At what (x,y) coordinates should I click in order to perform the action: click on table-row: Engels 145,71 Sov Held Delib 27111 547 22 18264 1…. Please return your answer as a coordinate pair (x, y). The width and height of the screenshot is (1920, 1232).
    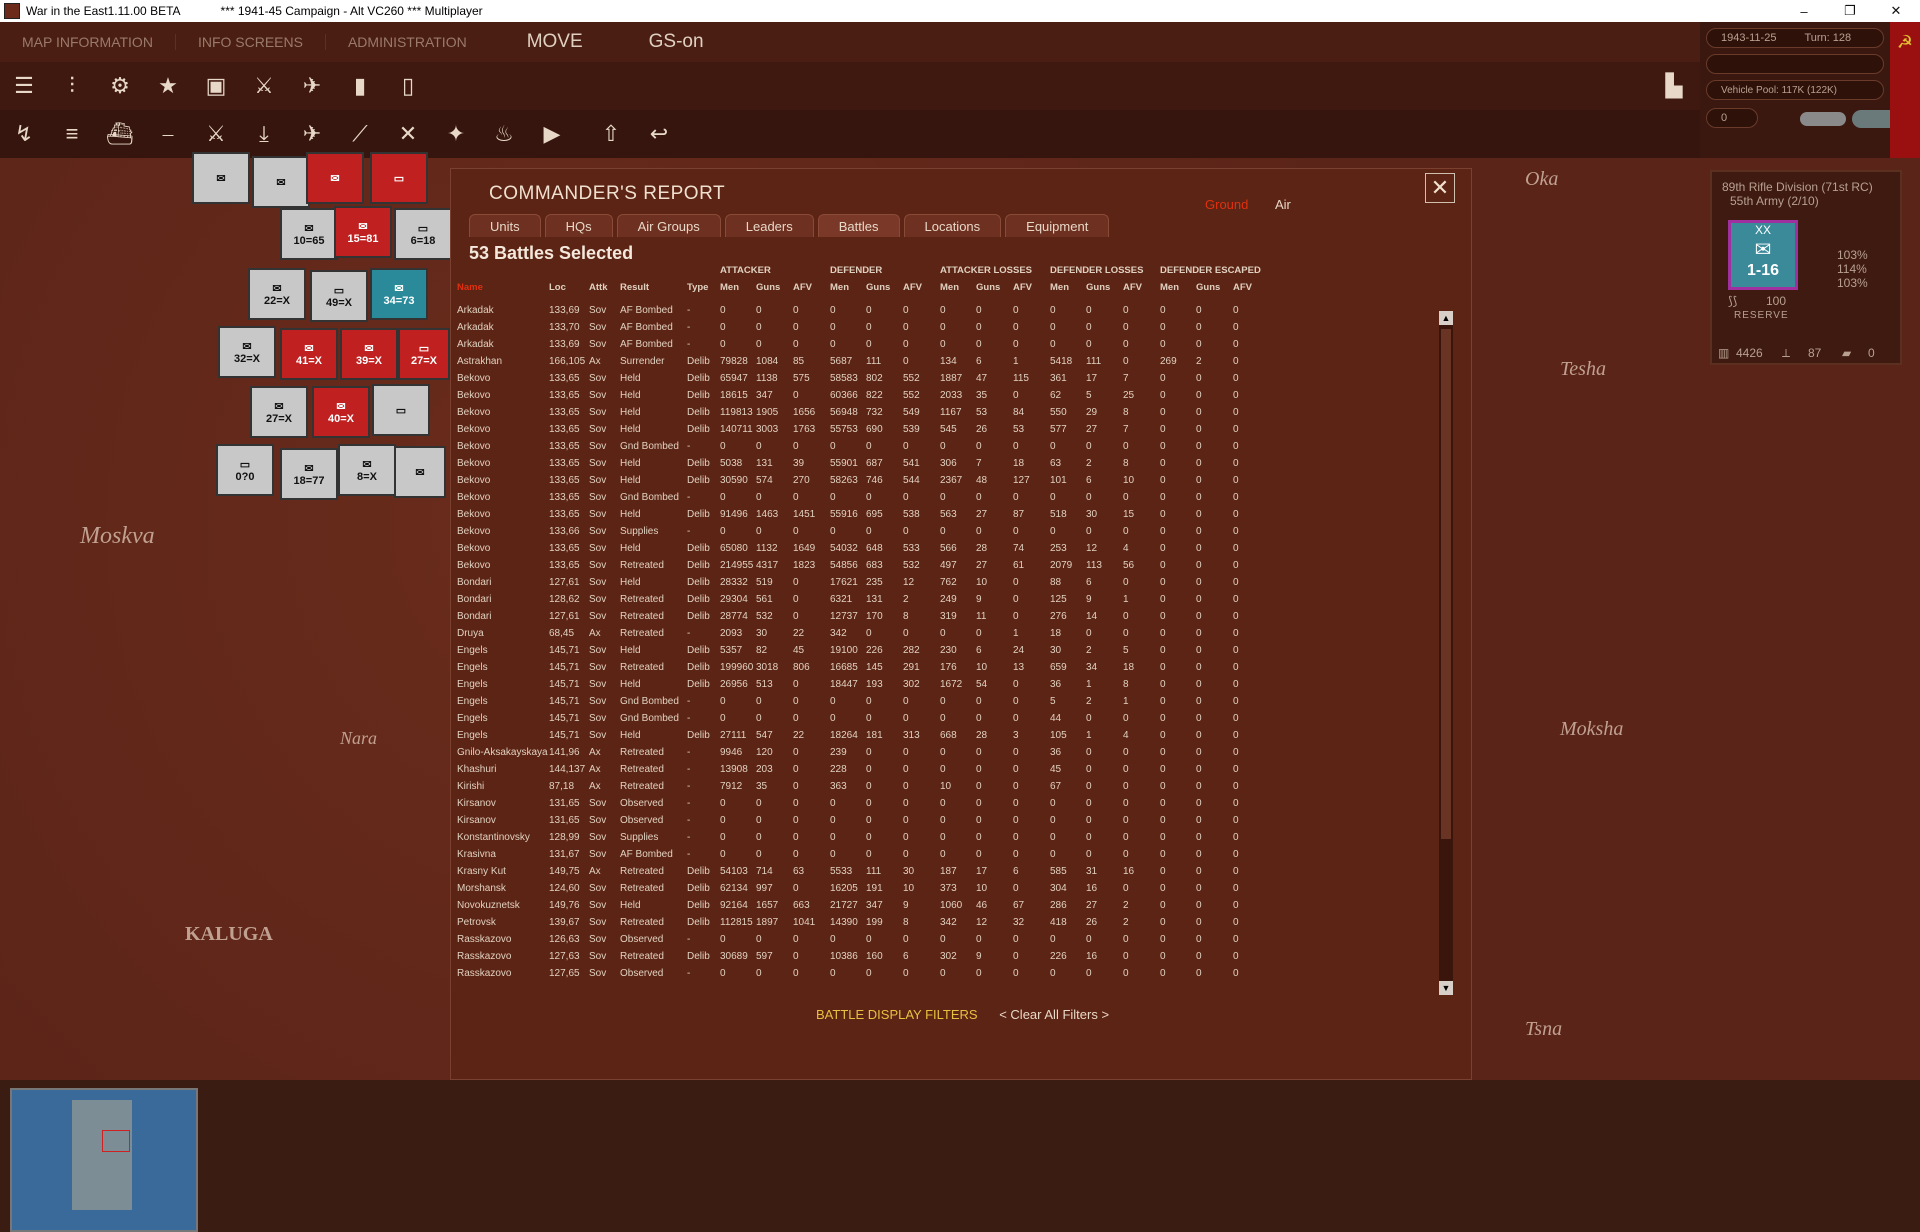
    Looking at the image, I should click on (937, 738).